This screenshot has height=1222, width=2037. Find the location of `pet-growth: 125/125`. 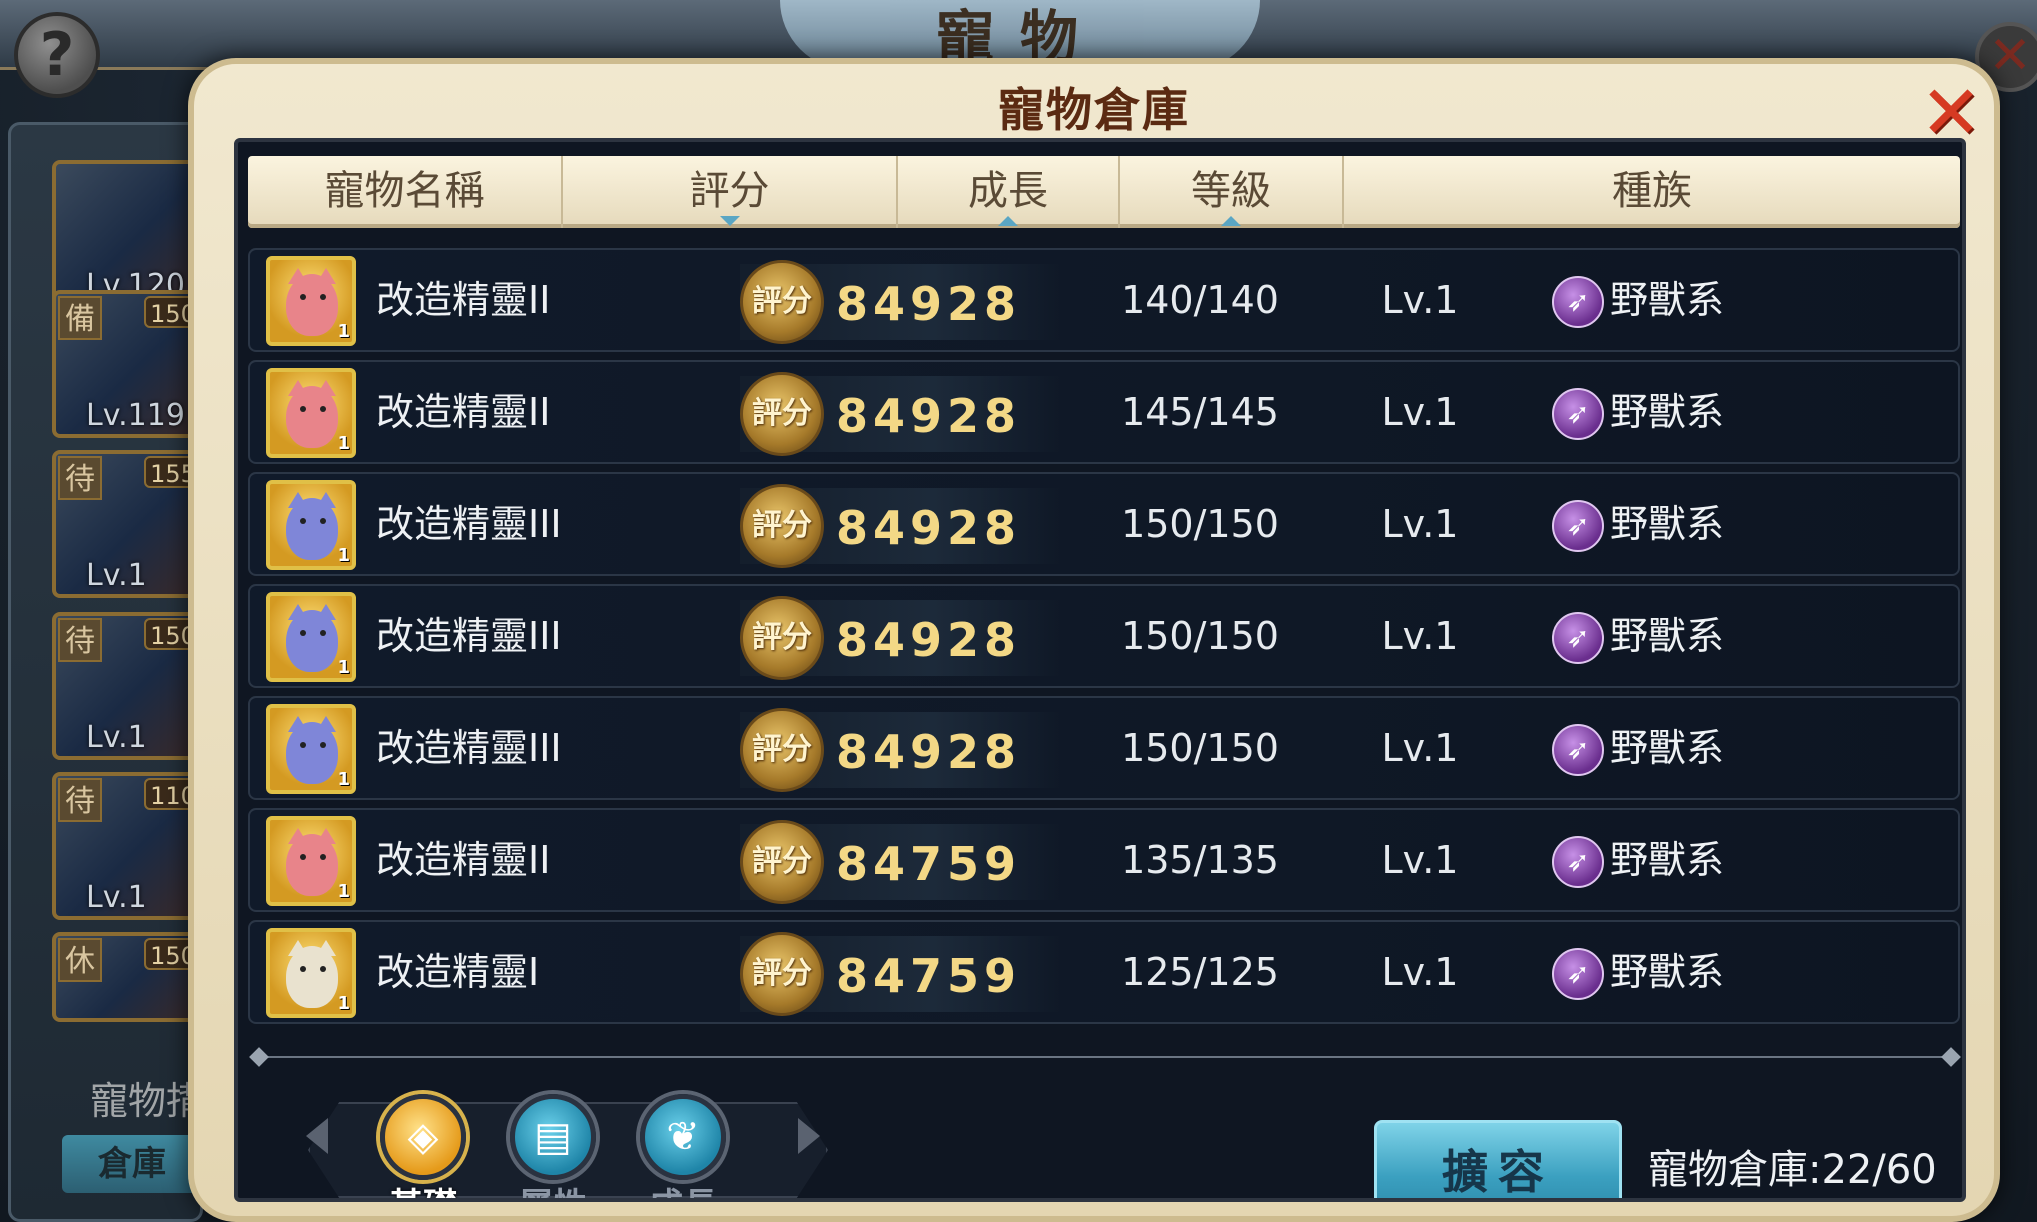

pet-growth: 125/125 is located at coordinates (1200, 972).